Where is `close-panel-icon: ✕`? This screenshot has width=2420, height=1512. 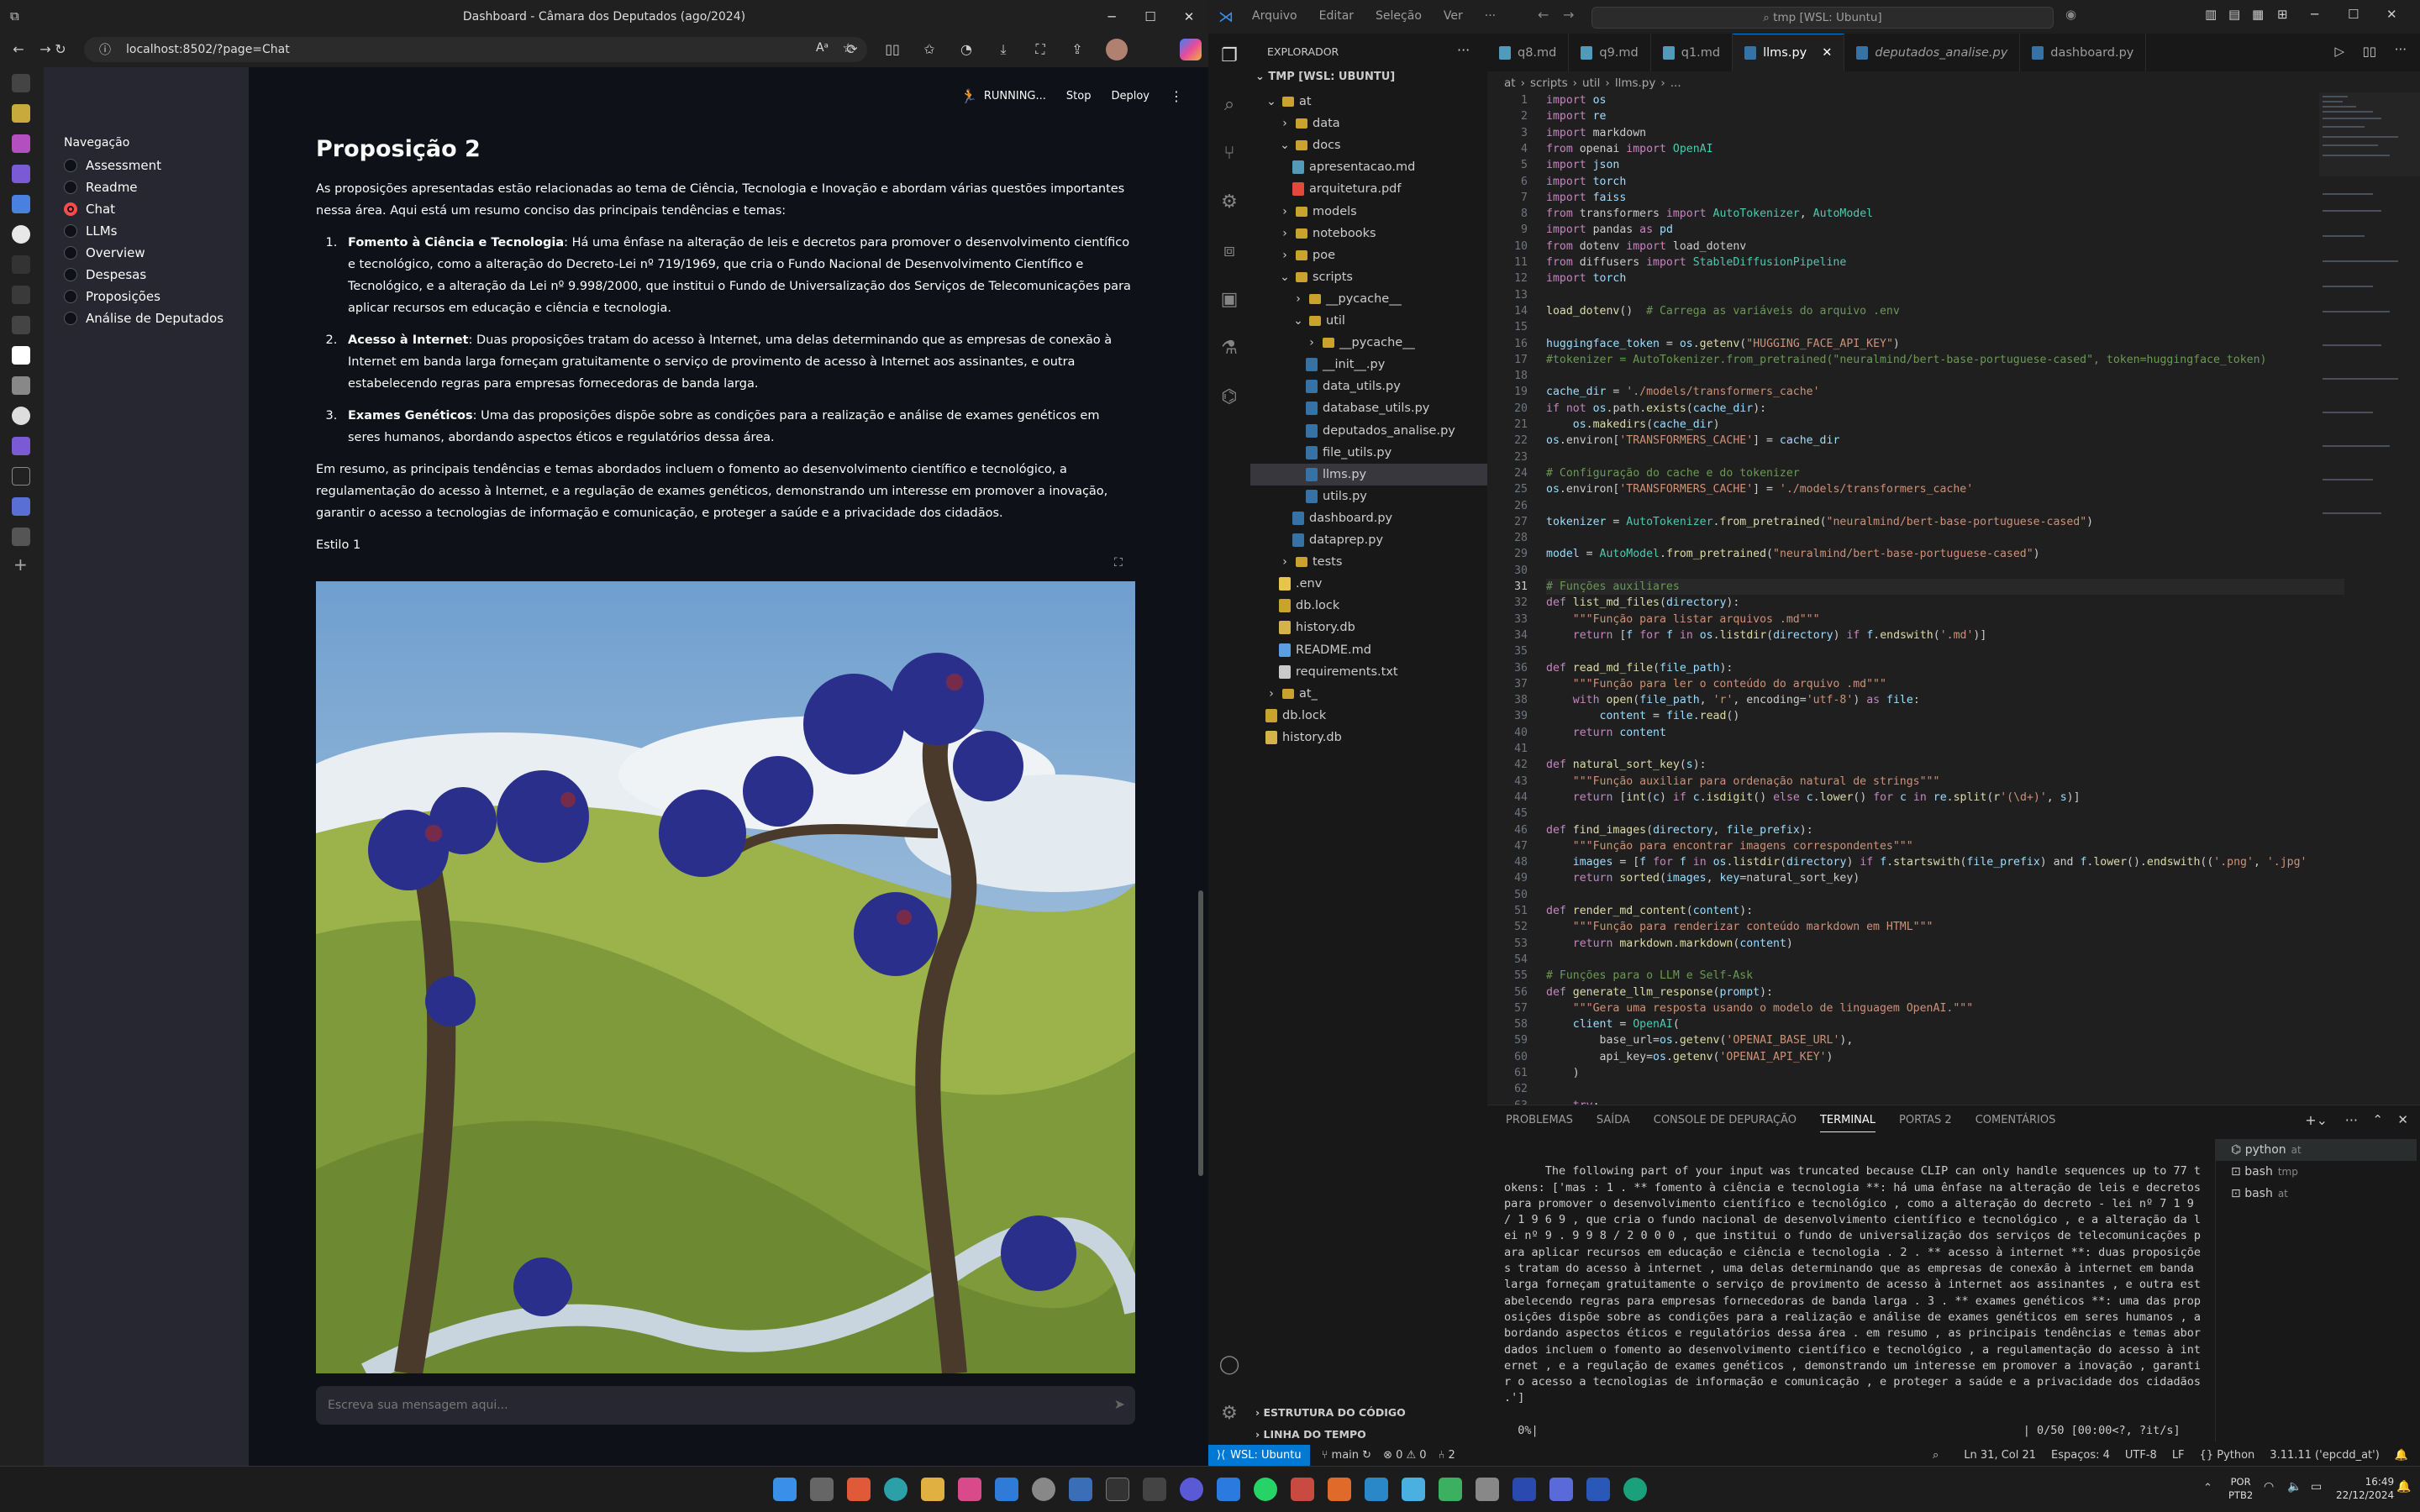
close-panel-icon: ✕ is located at coordinates (2402, 1119).